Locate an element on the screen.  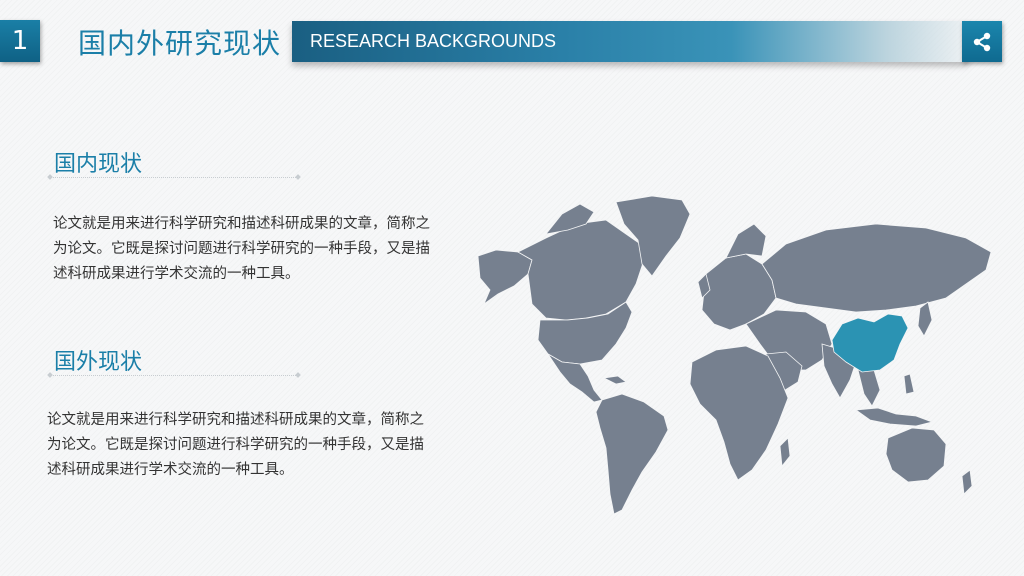
map-region-africa is located at coordinates (739, 413).